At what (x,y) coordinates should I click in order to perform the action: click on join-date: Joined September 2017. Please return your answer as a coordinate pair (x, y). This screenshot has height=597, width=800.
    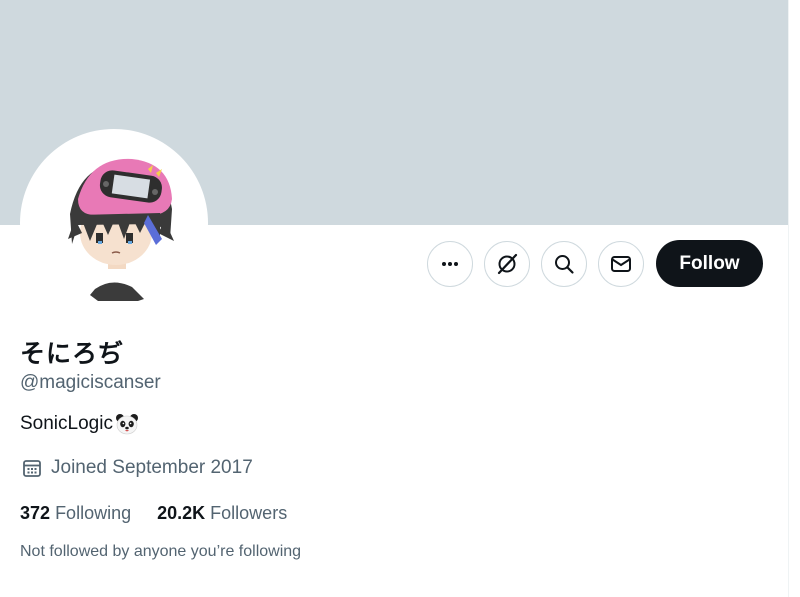
    Looking at the image, I should click on (137, 468).